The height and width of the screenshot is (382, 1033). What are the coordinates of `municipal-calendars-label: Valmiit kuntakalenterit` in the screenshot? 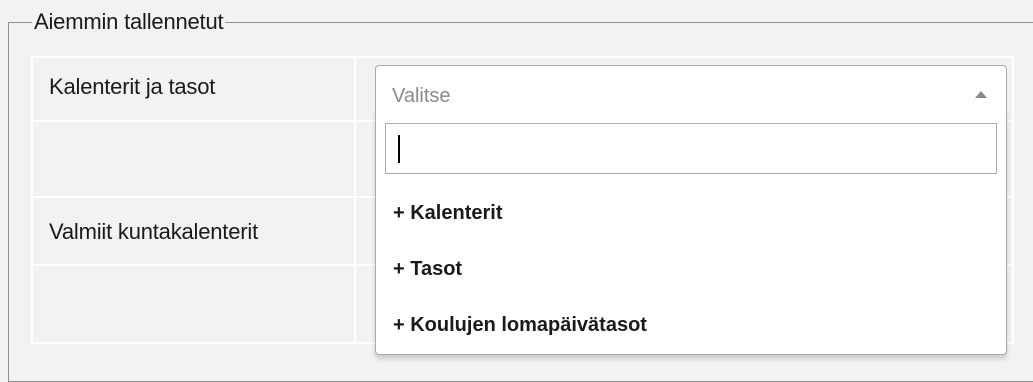 It's located at (153, 231).